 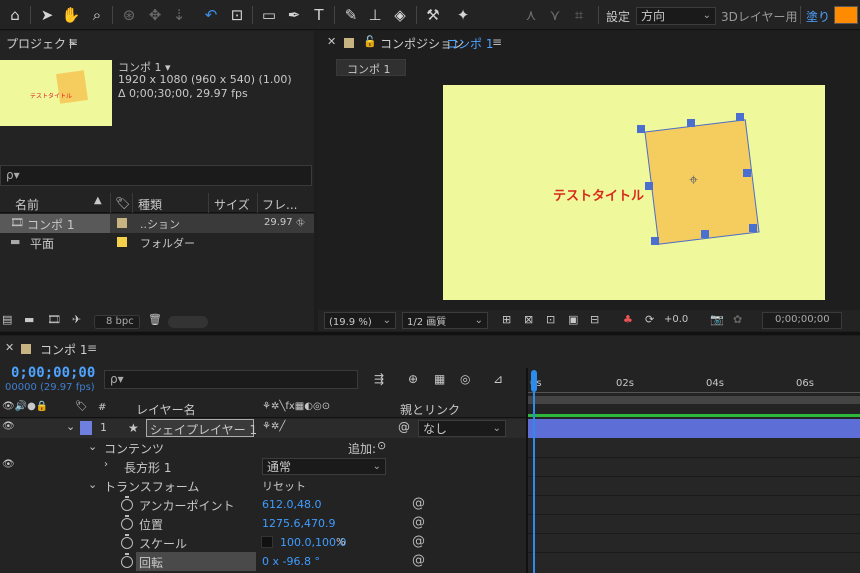 What do you see at coordinates (573, 319) in the screenshot?
I see `region-of-interest-icon: ▣` at bounding box center [573, 319].